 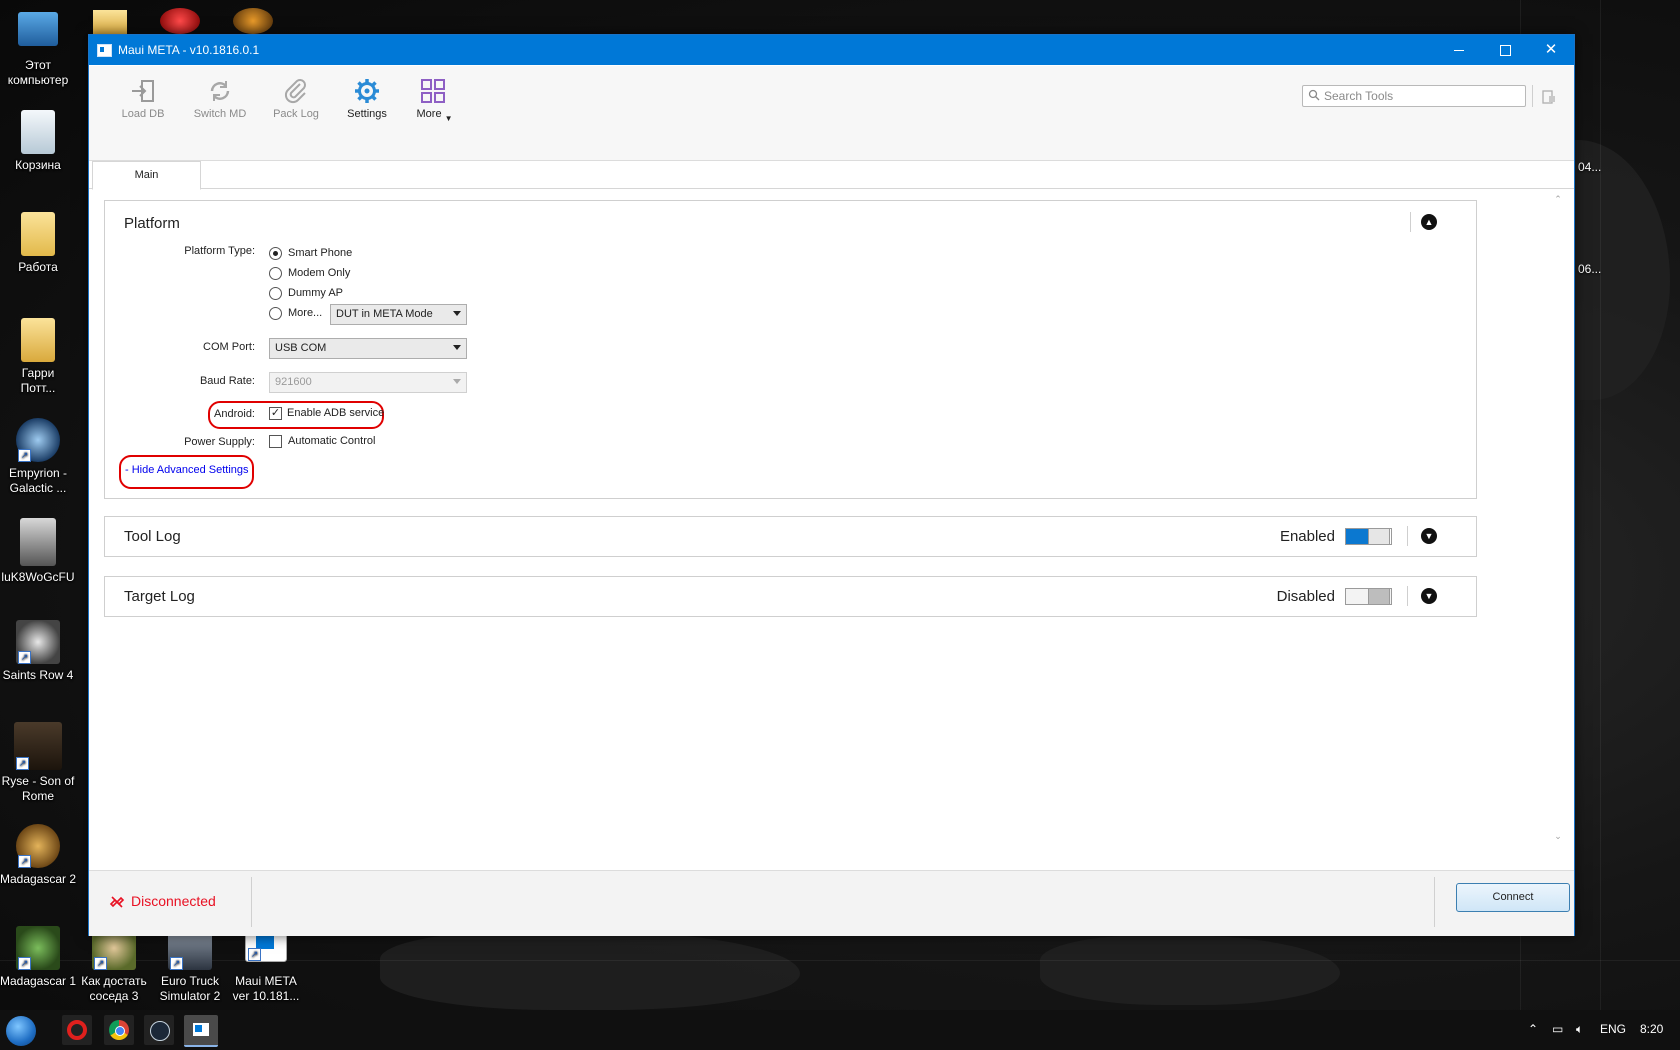 What do you see at coordinates (1421, 95) in the screenshot?
I see `search-input` at bounding box center [1421, 95].